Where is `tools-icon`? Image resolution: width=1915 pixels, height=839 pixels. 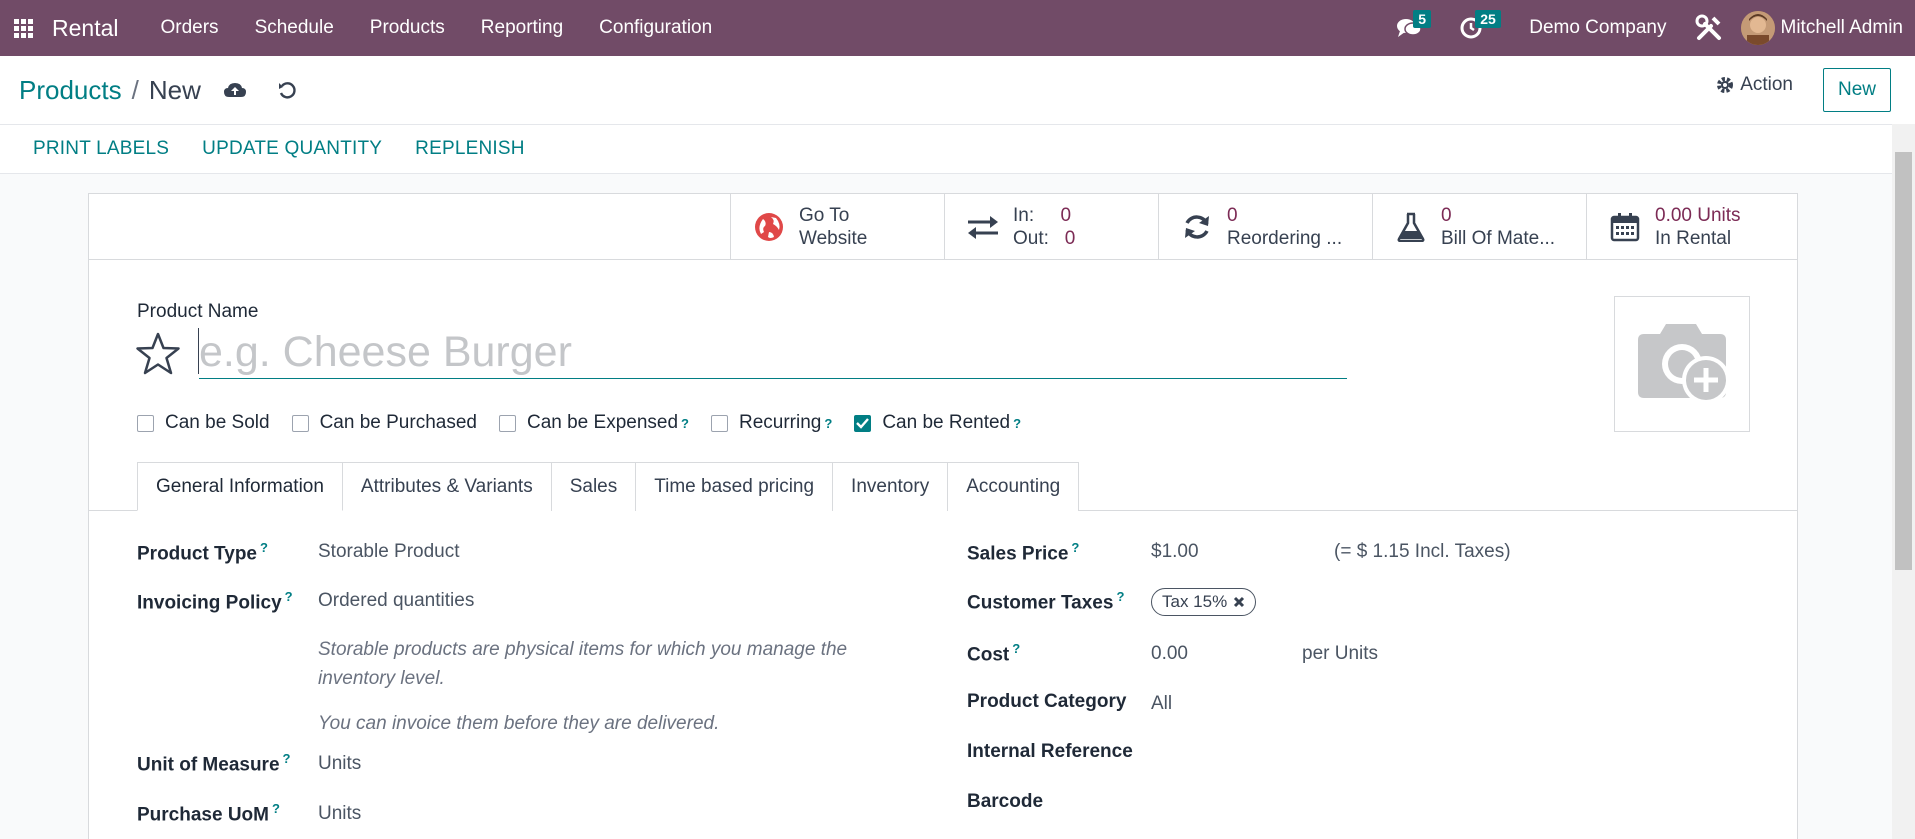 tools-icon is located at coordinates (1708, 27).